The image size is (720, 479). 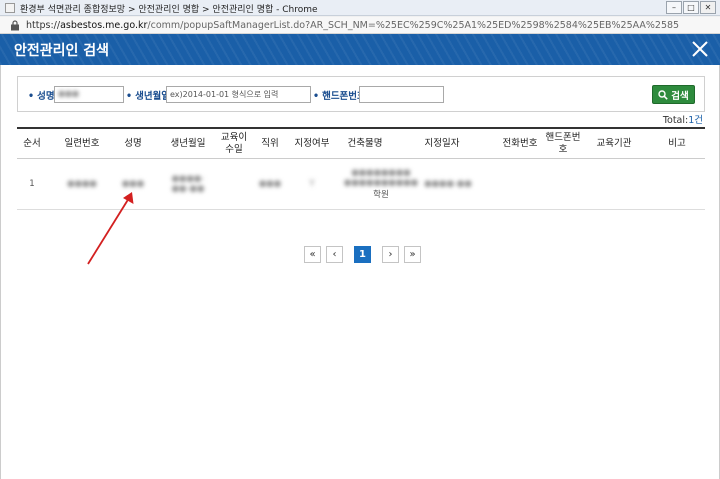 I want to click on lock-icon, so click(x=15, y=25).